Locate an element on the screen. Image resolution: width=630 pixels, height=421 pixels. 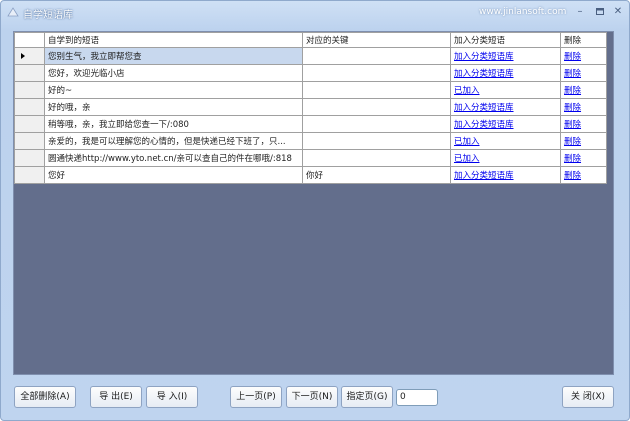
header-row: 自学到的短语 对应的关键 加入分类短语 删除 is located at coordinates (310, 40).